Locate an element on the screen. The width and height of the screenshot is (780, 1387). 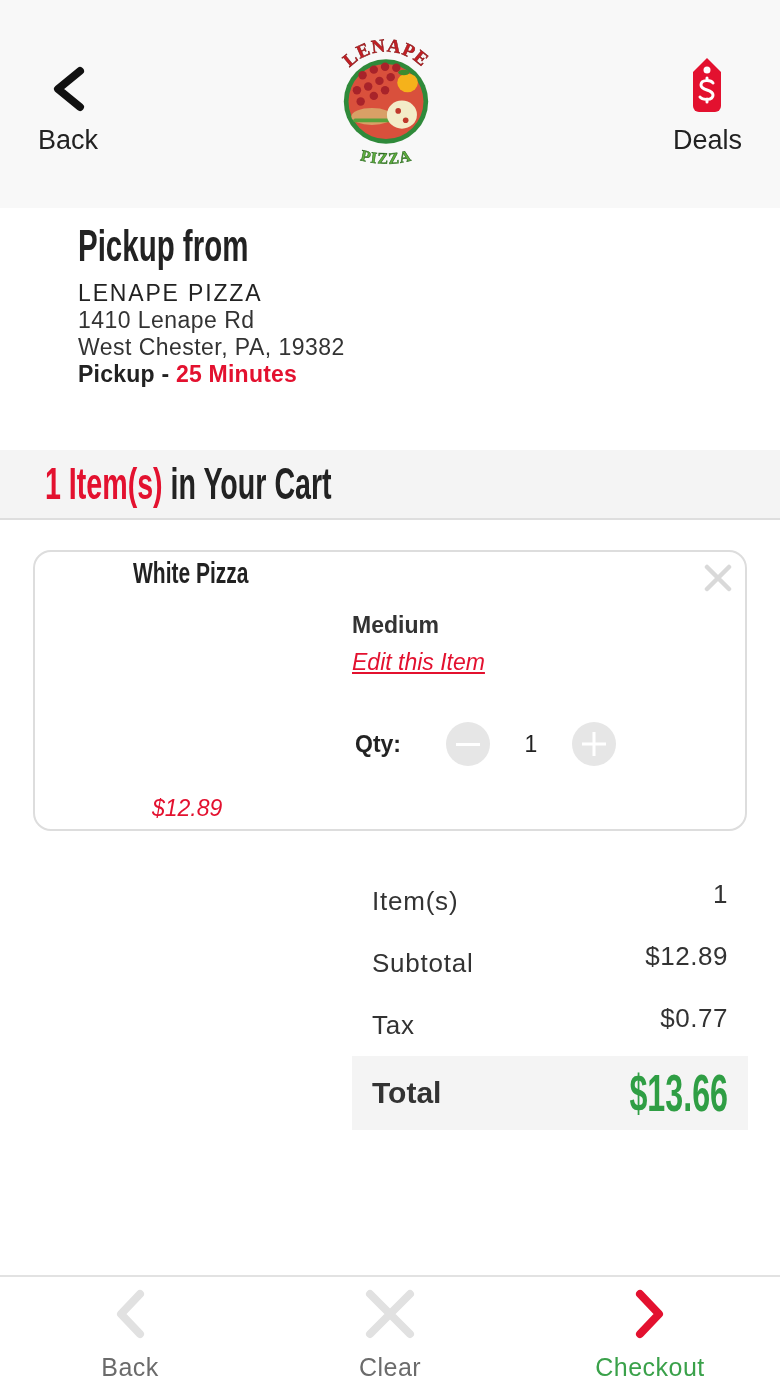
total-value: $13.66 is located at coordinates (678, 1093).